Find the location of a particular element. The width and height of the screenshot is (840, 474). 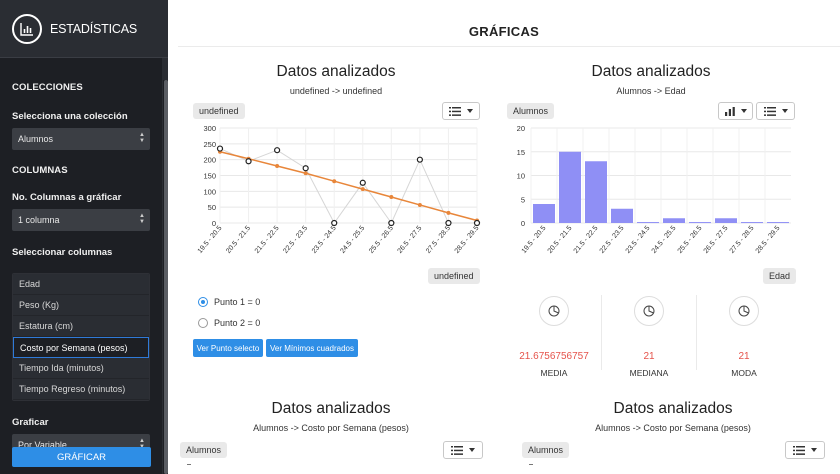

stat-mediana-label: MEDIANA is located at coordinates (649, 373).